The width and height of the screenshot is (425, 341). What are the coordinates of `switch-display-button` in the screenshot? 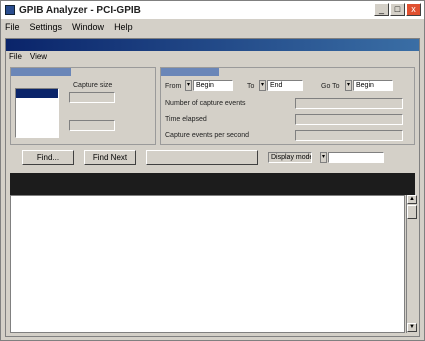 It's located at (202, 157).